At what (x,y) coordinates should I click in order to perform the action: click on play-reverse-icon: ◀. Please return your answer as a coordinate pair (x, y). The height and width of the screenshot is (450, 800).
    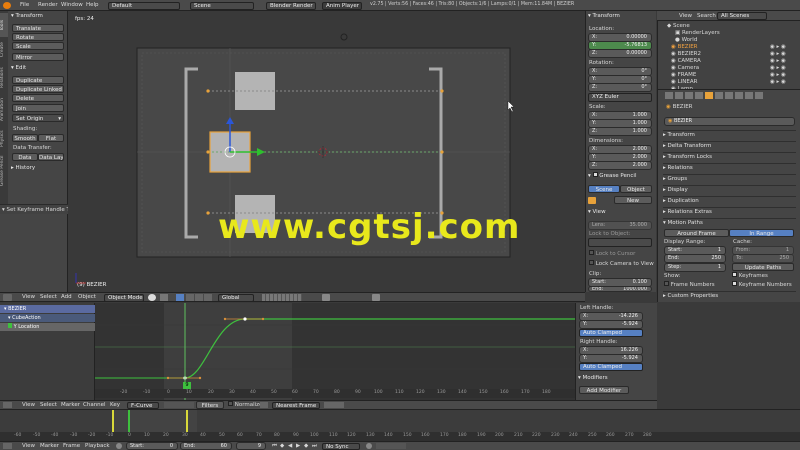
    Looking at the image, I should click on (290, 446).